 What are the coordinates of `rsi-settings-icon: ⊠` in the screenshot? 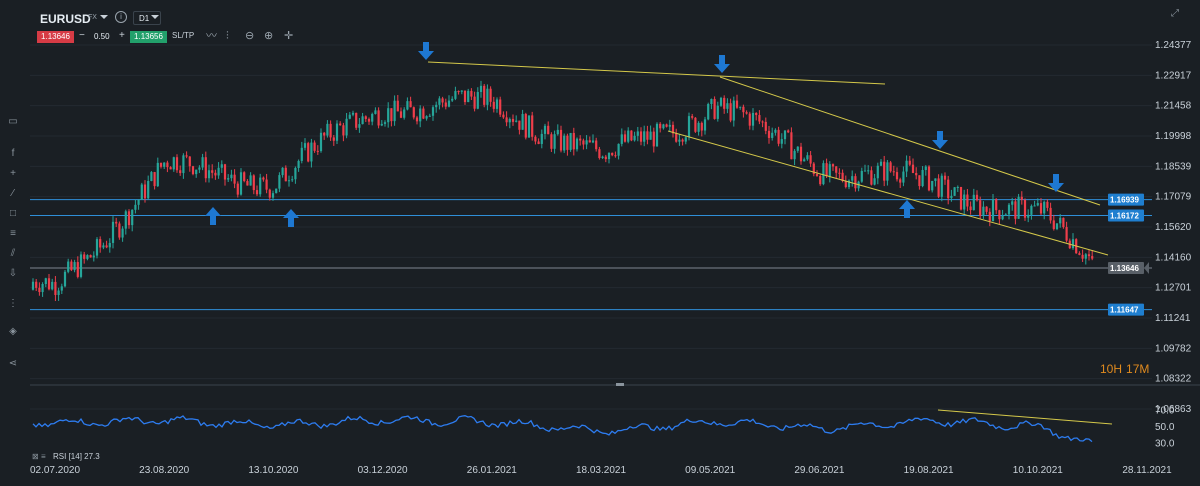 It's located at (35, 456).